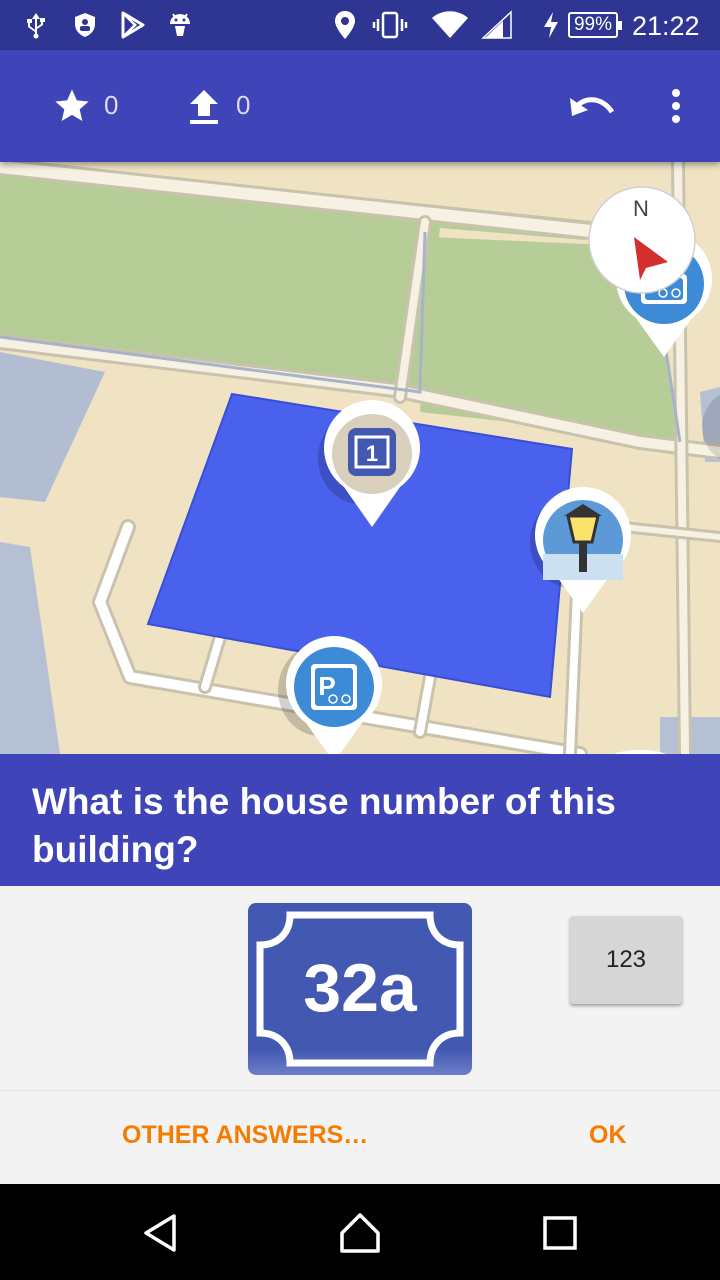 The width and height of the screenshot is (720, 1280). Describe the element at coordinates (360, 106) in the screenshot. I see `app-toolbar: 0 0` at that location.